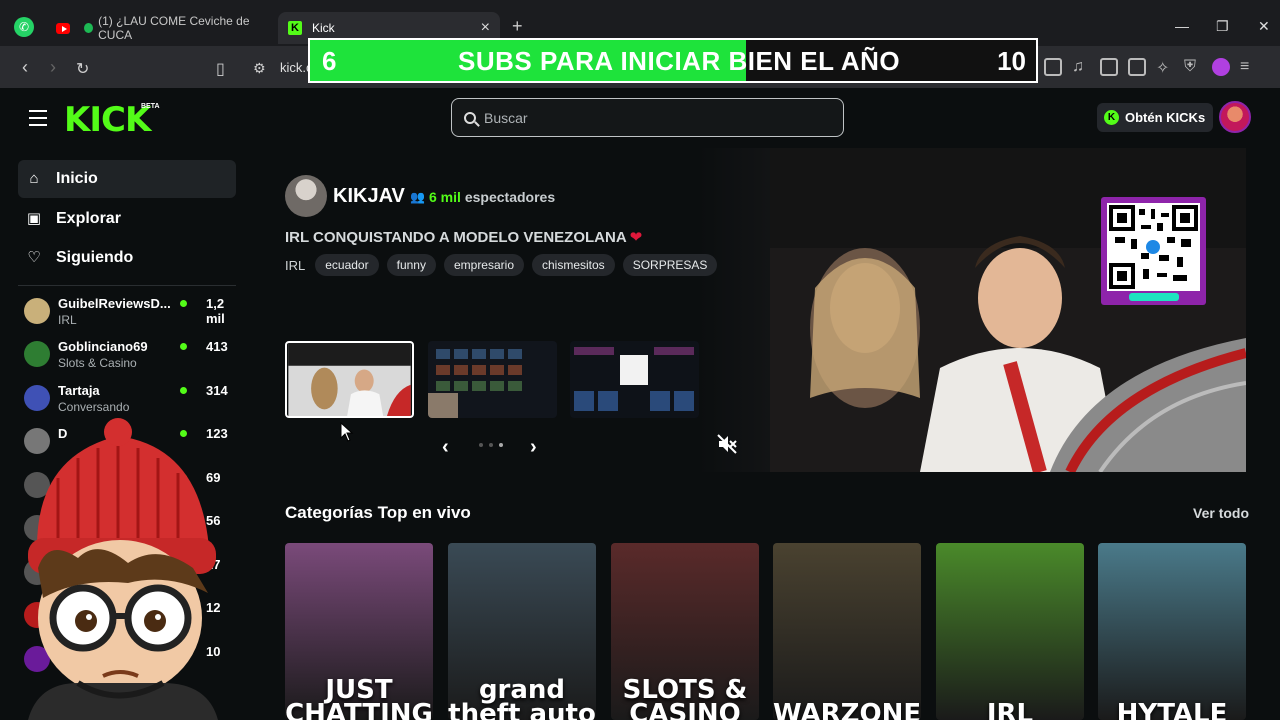 This screenshot has width=1280, height=720. What do you see at coordinates (295, 265) in the screenshot?
I see `stream-category: IRL` at bounding box center [295, 265].